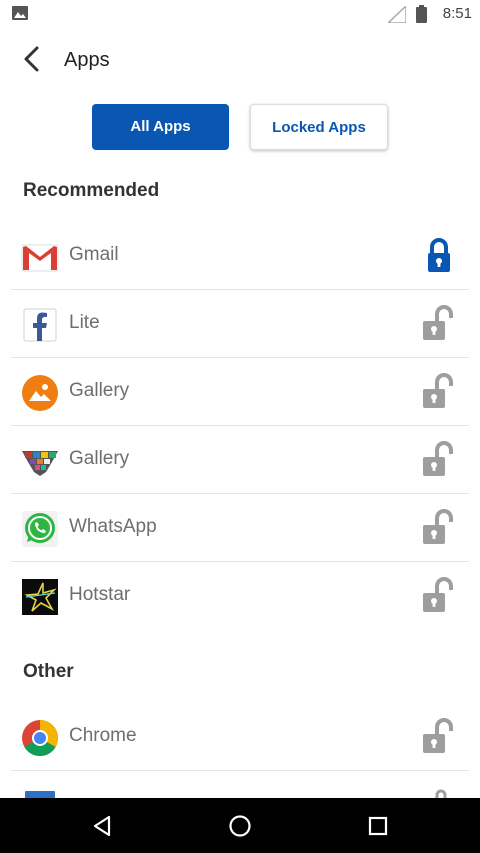  What do you see at coordinates (40, 738) in the screenshot?
I see `chrome-icon` at bounding box center [40, 738].